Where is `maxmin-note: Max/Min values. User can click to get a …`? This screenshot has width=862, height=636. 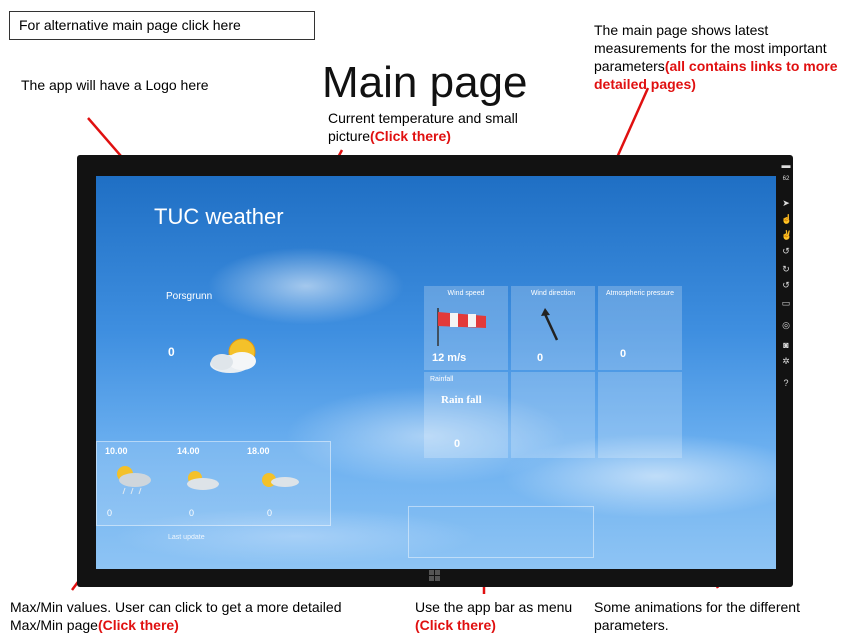 maxmin-note: Max/Min values. User can click to get a … is located at coordinates (195, 616).